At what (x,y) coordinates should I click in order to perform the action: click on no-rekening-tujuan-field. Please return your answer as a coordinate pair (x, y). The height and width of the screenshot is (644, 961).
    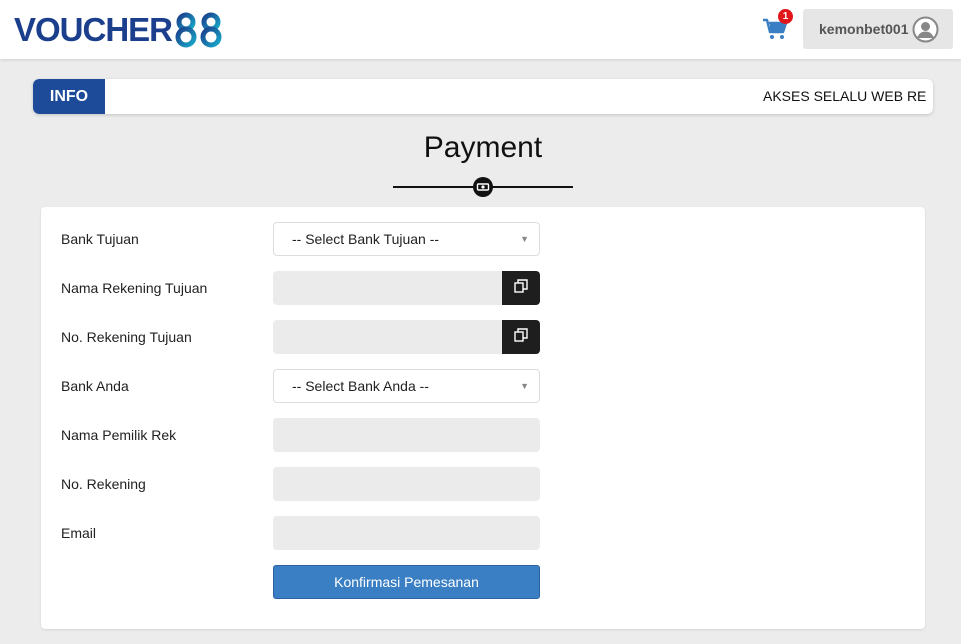
    Looking at the image, I should click on (387, 337).